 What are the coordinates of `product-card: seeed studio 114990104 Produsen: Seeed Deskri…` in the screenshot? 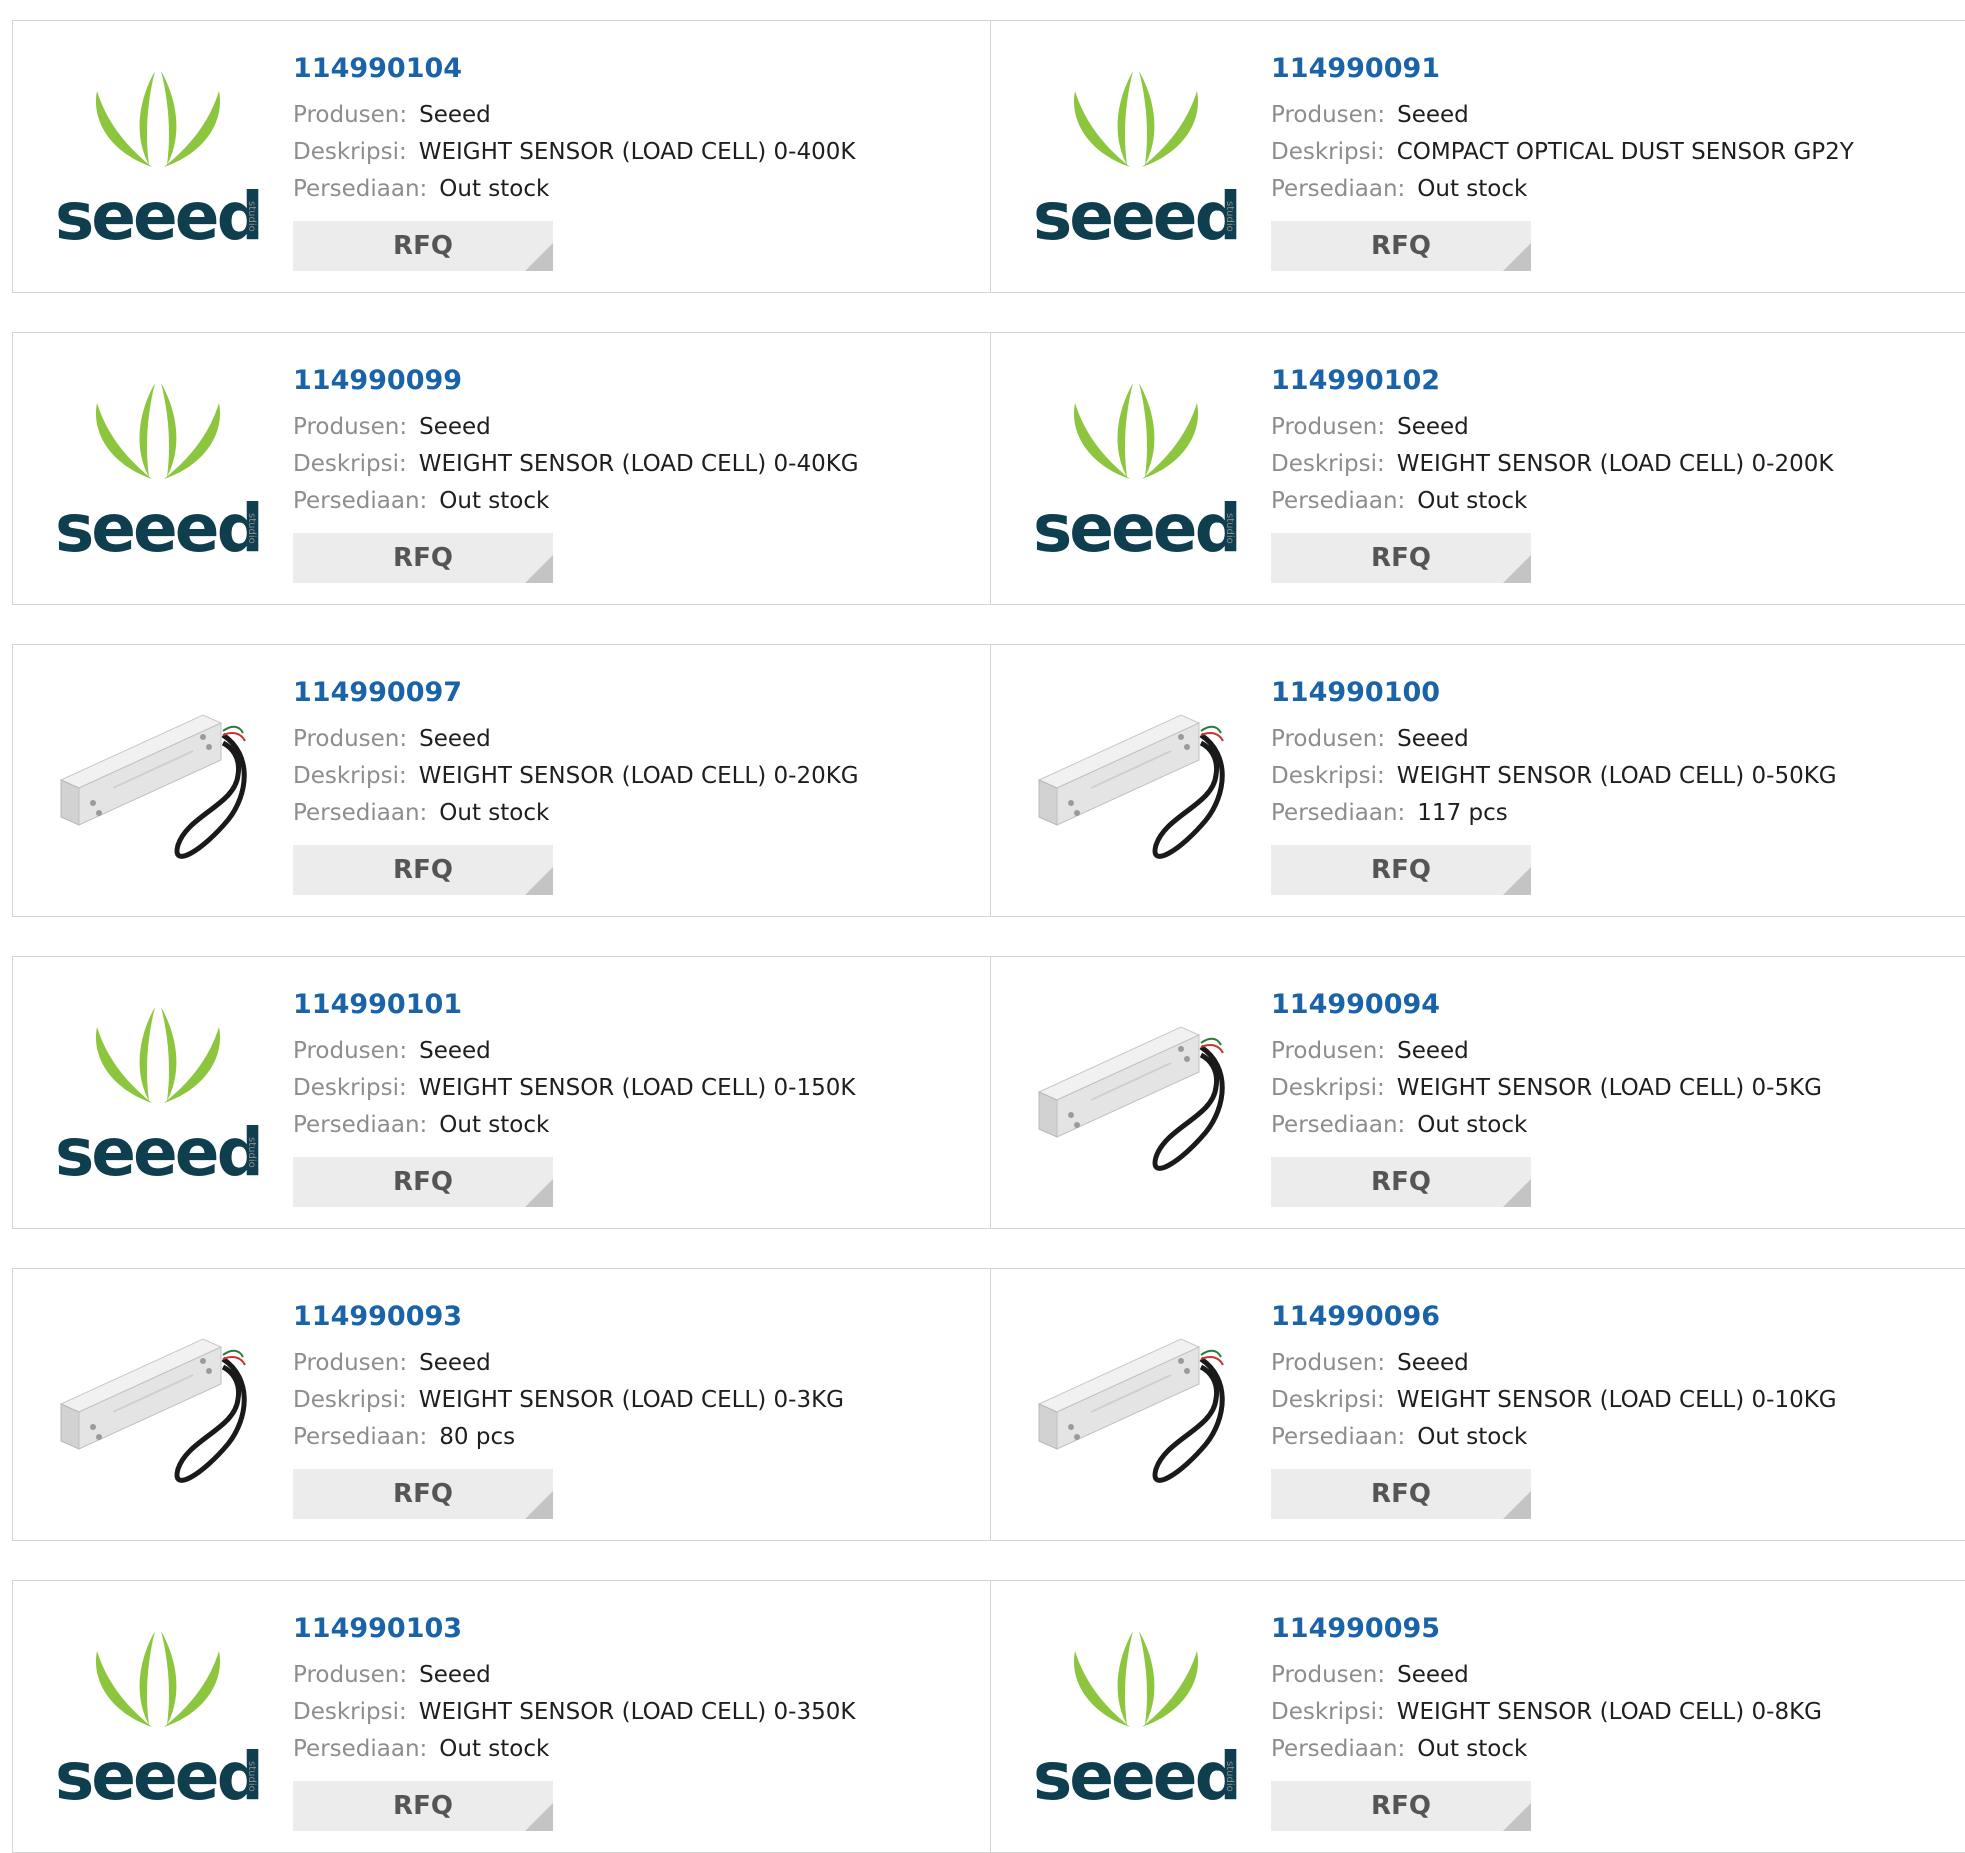 It's located at (501, 156).